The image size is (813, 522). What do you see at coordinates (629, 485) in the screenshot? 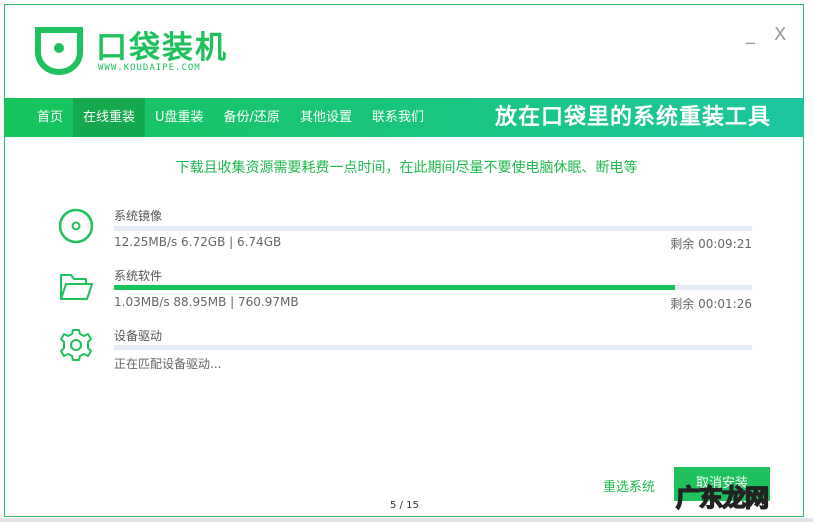
I see `reselect-system-button: 重选系统` at bounding box center [629, 485].